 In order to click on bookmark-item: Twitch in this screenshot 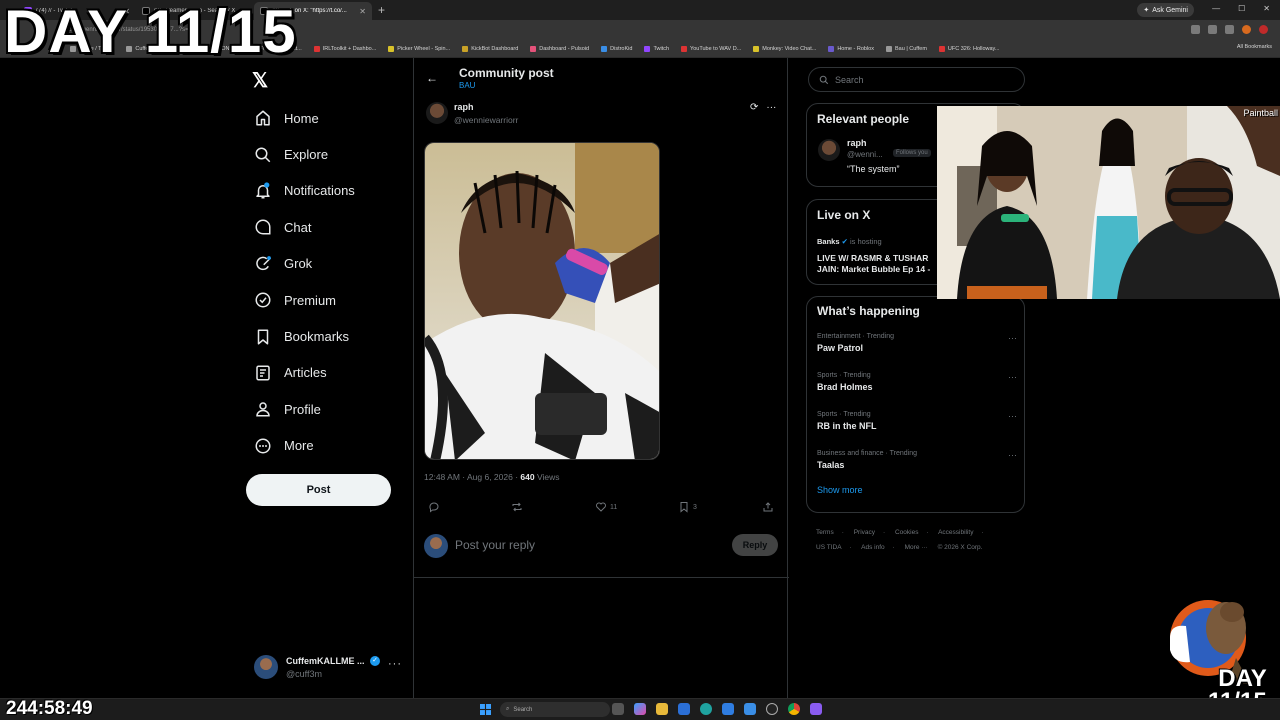, I will do `click(656, 48)`.